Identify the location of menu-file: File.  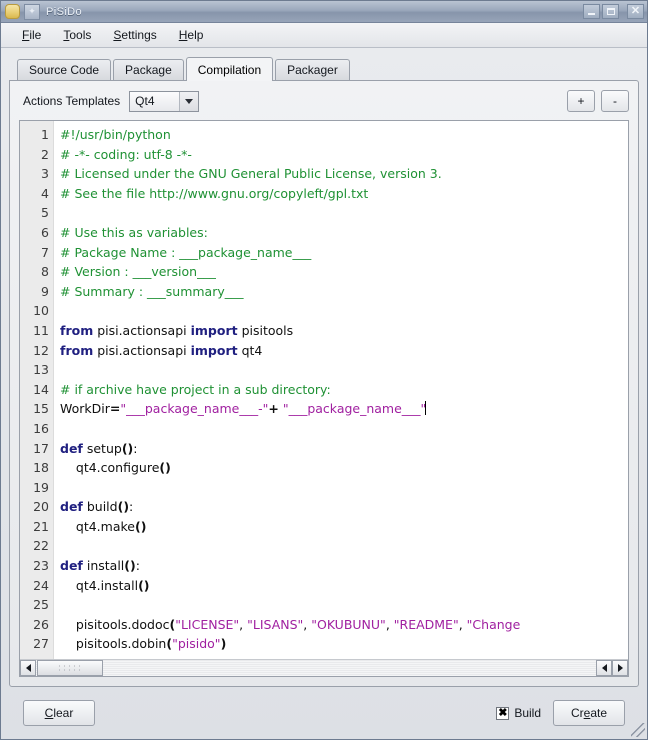
(31, 35).